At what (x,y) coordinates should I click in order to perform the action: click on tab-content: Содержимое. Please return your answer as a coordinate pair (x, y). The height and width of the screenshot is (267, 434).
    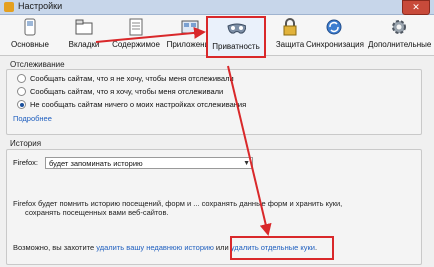
    Looking at the image, I should click on (136, 35).